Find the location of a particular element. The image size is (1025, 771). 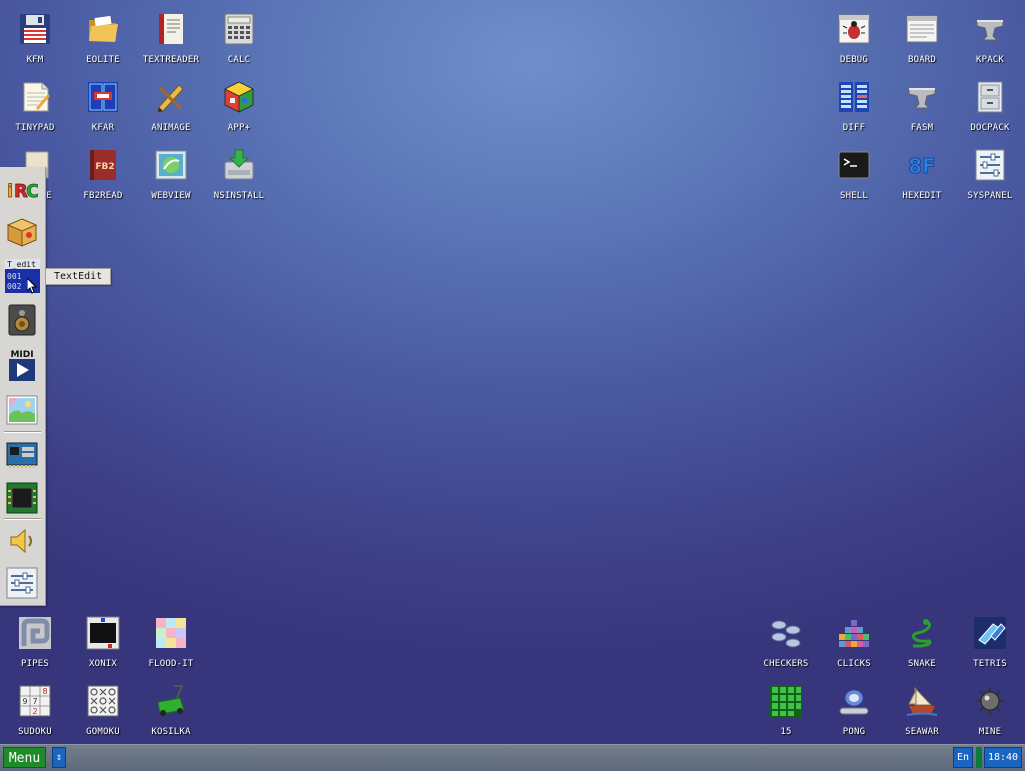

textedit-icon-title: T_edit is located at coordinates (21, 264).